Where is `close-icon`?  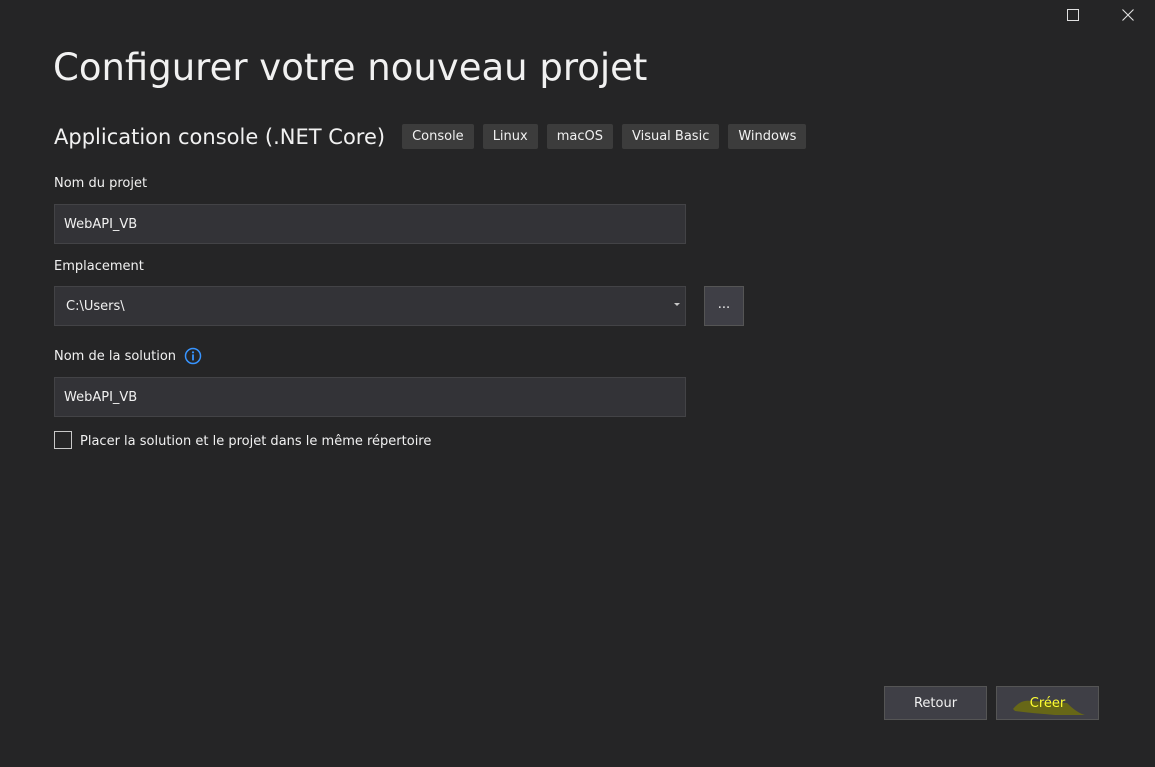 close-icon is located at coordinates (1127, 15).